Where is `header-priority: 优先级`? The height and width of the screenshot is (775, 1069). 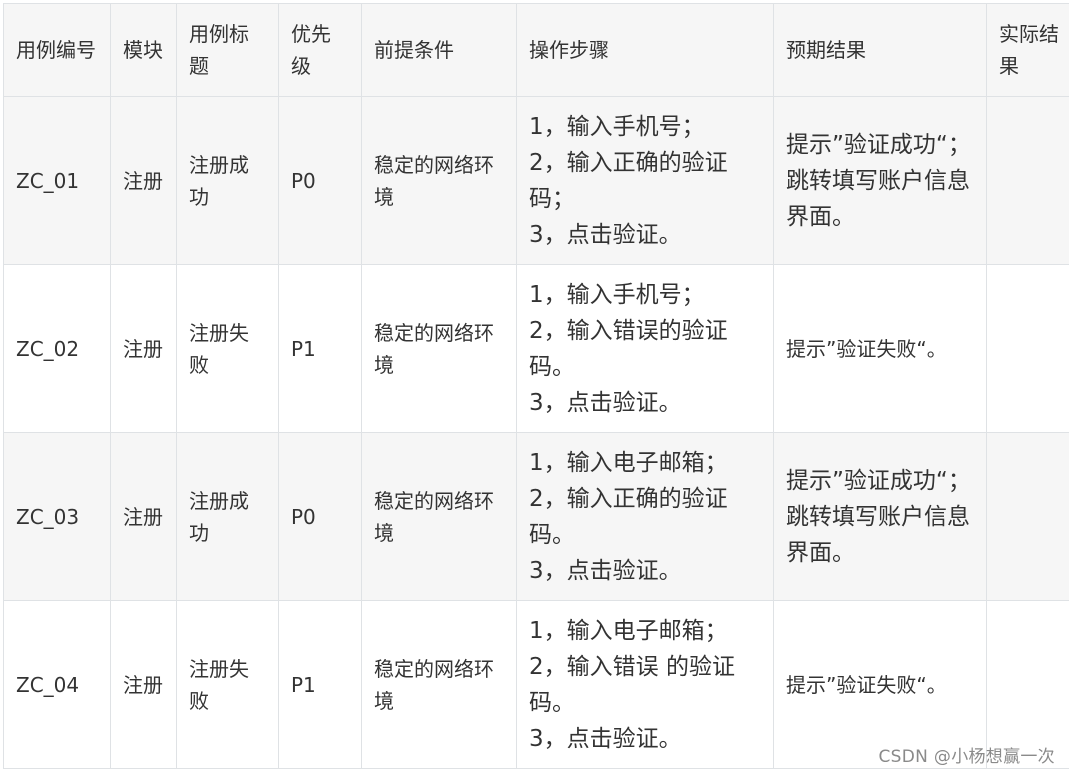 header-priority: 优先级 is located at coordinates (320, 50).